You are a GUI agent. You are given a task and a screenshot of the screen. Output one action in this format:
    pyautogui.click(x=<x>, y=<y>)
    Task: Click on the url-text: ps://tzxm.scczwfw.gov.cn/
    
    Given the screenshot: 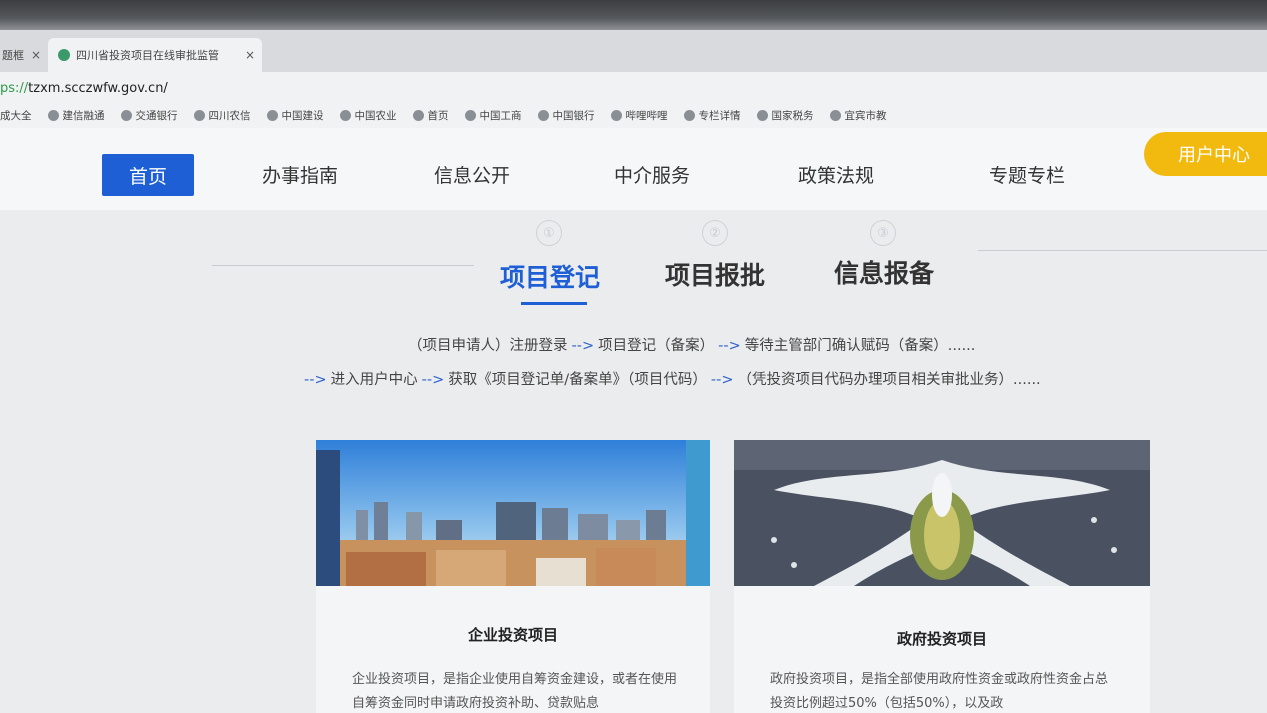 What is the action you would take?
    pyautogui.click(x=84, y=88)
    